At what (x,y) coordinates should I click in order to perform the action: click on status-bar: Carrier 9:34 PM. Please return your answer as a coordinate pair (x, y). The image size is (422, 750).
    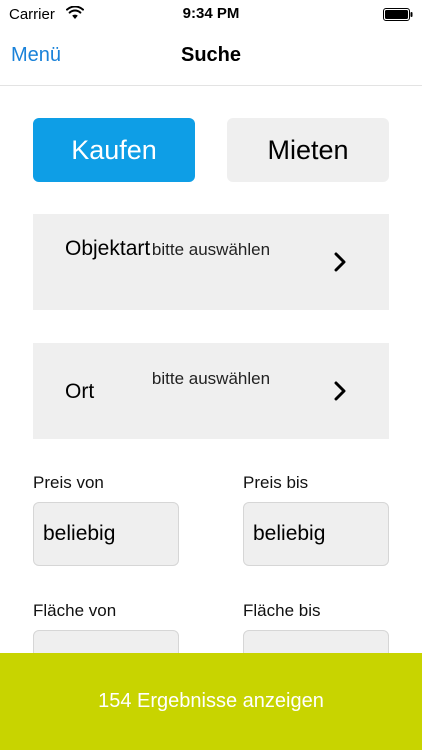
    Looking at the image, I should click on (211, 15).